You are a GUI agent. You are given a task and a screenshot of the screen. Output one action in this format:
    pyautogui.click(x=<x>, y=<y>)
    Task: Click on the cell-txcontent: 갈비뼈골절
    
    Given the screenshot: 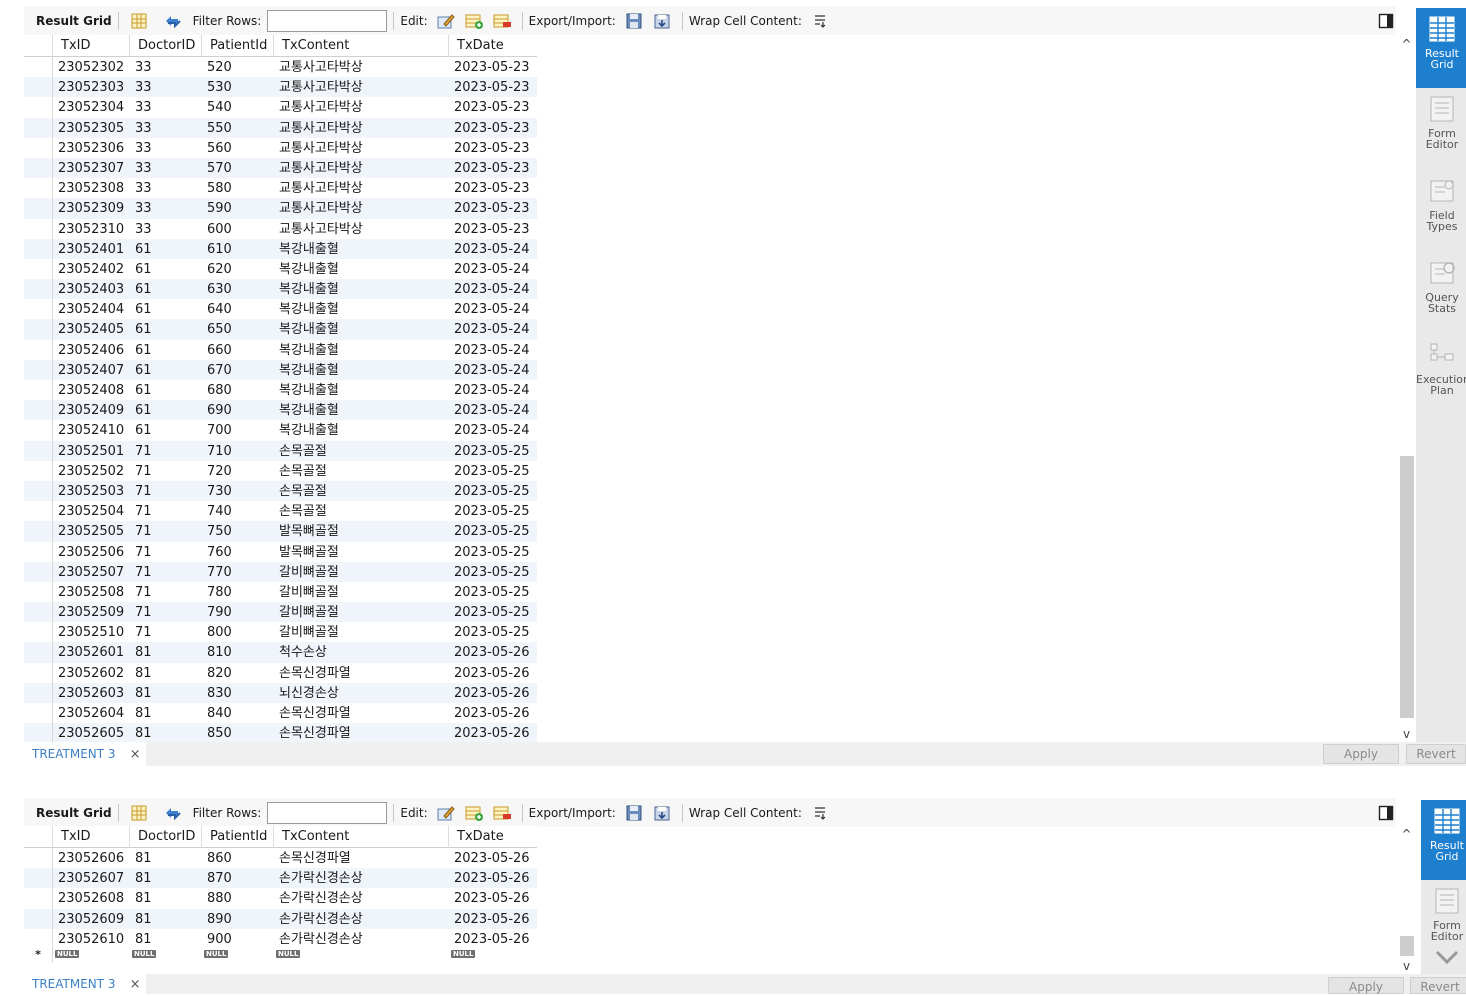 What is the action you would take?
    pyautogui.click(x=361, y=612)
    